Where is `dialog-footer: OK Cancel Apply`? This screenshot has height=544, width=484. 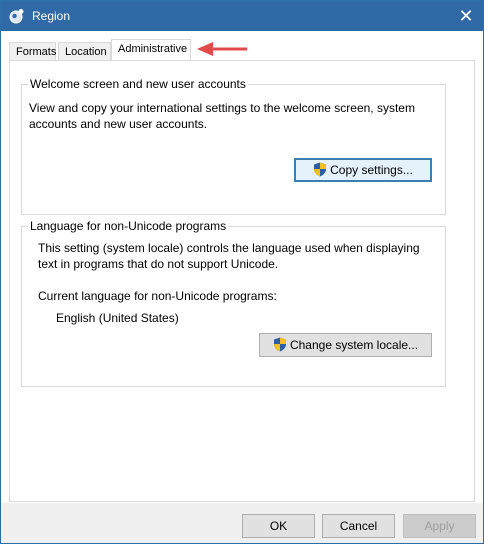 dialog-footer: OK Cancel Apply is located at coordinates (242, 523).